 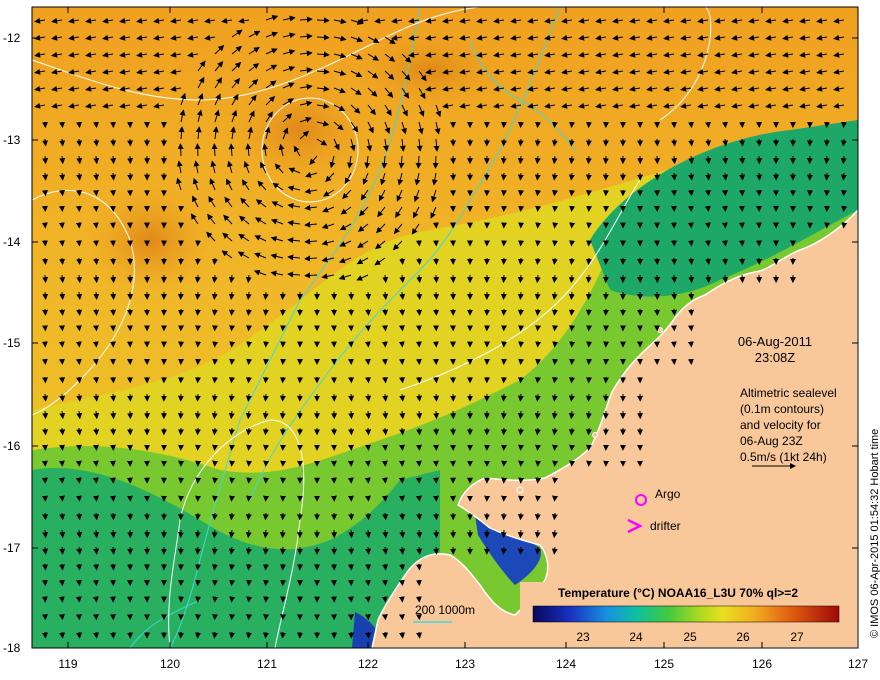 What do you see at coordinates (12, 343) in the screenshot?
I see `lat-tick-label: -15` at bounding box center [12, 343].